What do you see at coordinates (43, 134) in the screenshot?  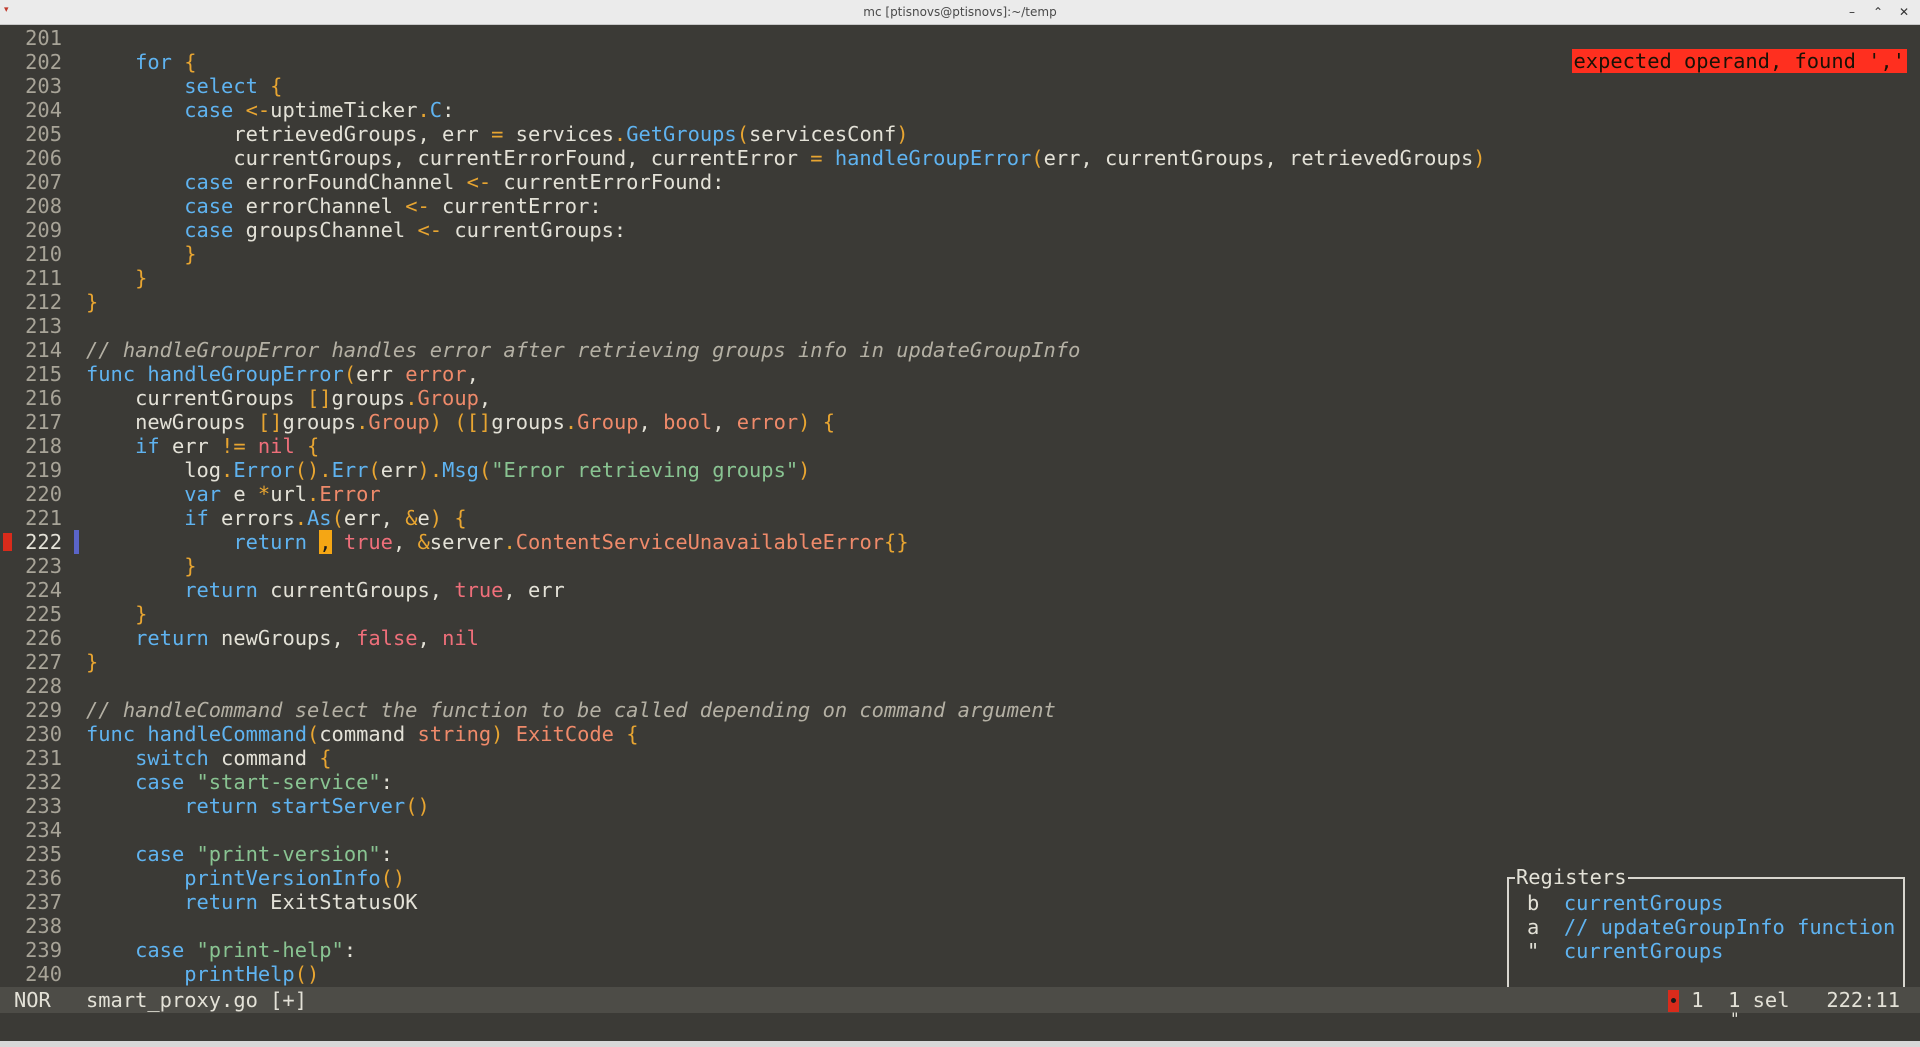 I see `line-number: 205` at bounding box center [43, 134].